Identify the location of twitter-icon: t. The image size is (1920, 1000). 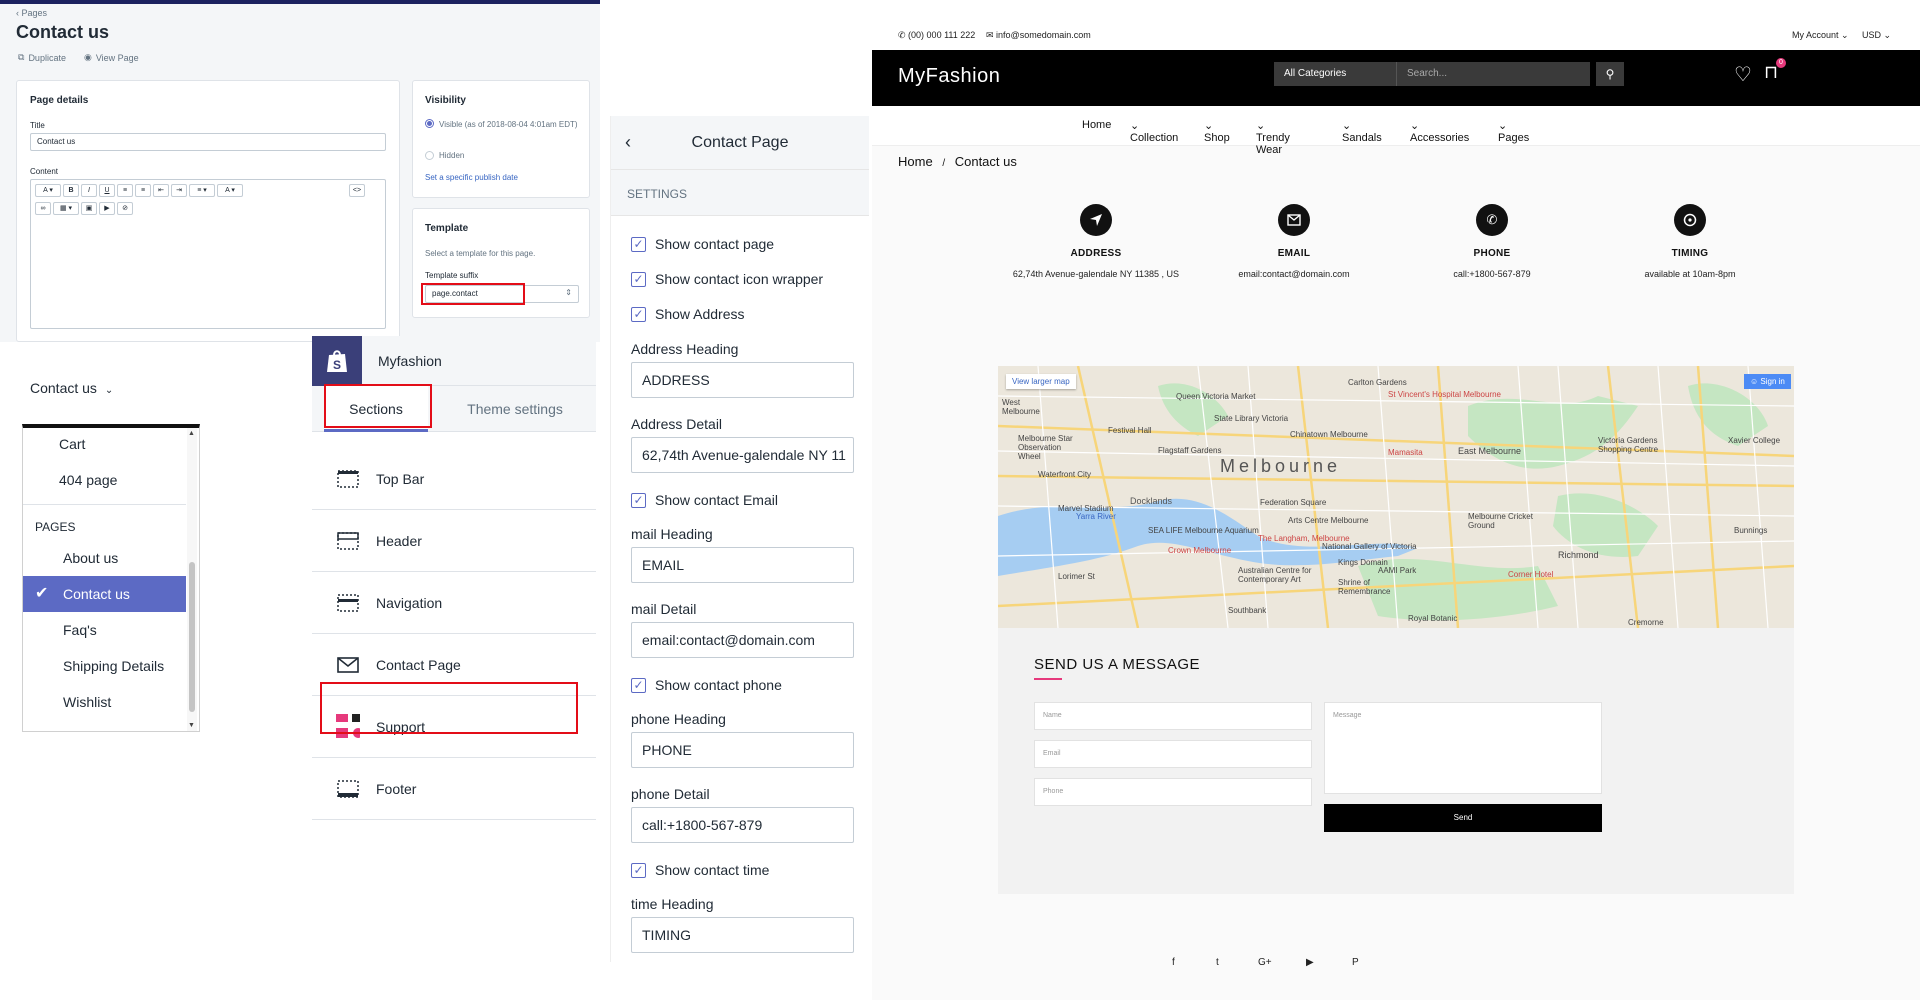
(1217, 962).